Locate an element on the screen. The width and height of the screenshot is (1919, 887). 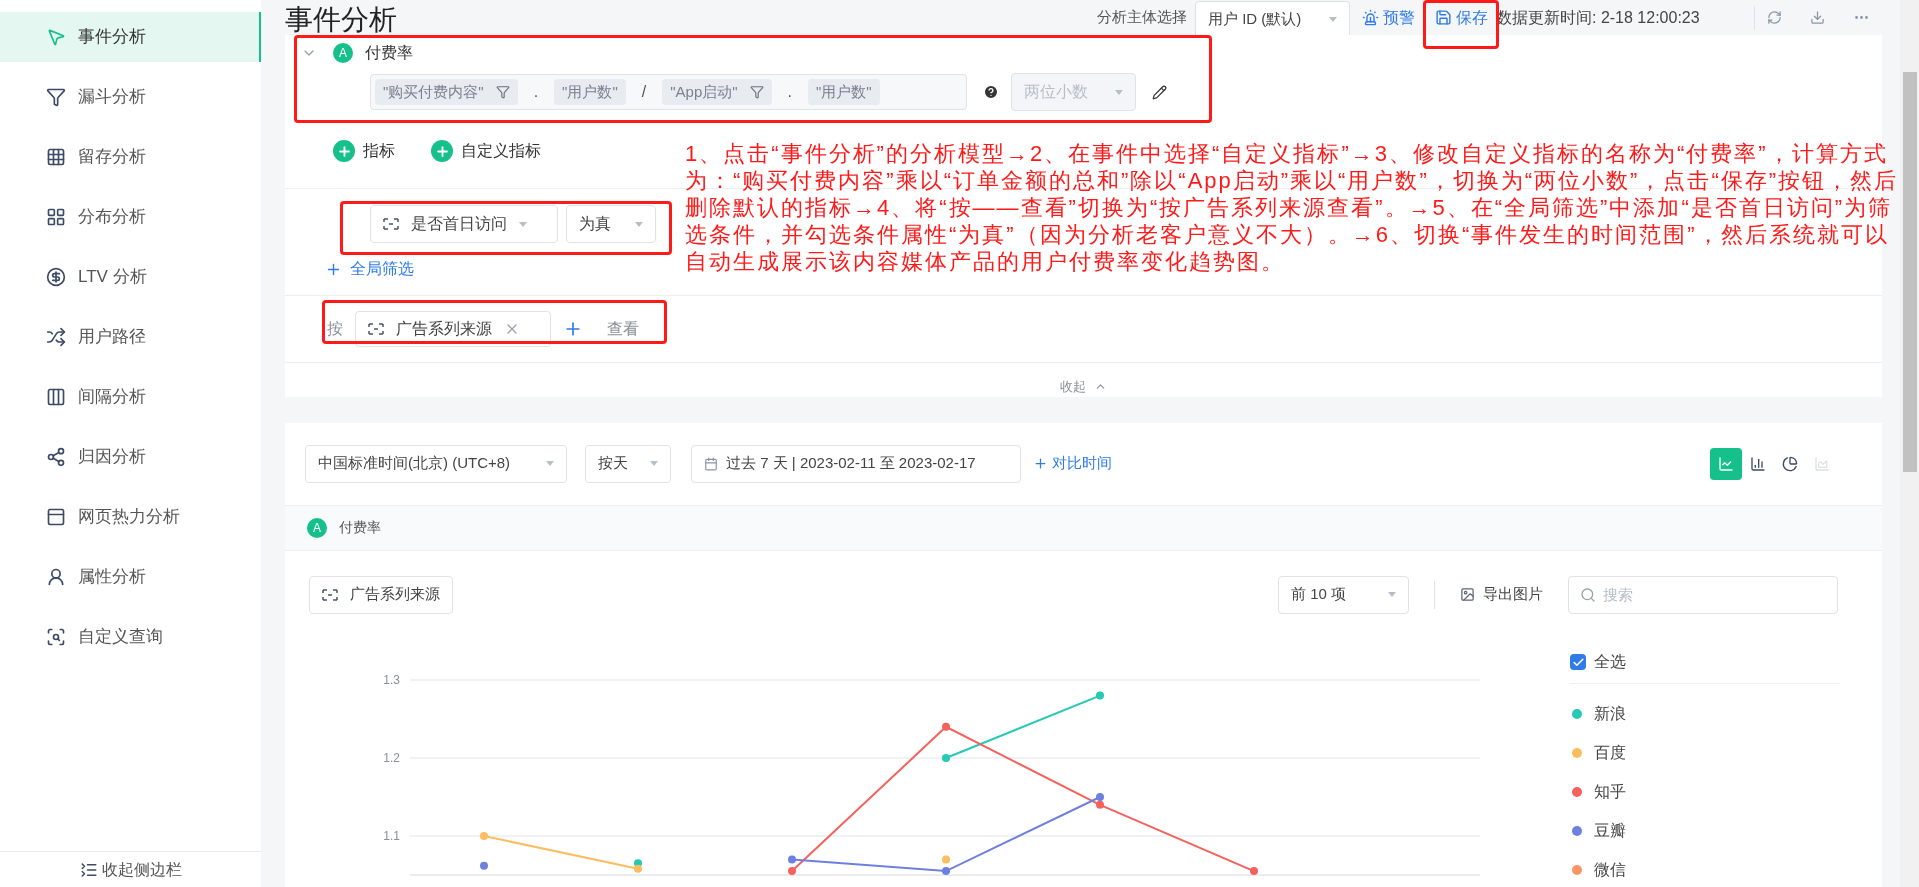
axis-label: 1.2 is located at coordinates (391, 757).